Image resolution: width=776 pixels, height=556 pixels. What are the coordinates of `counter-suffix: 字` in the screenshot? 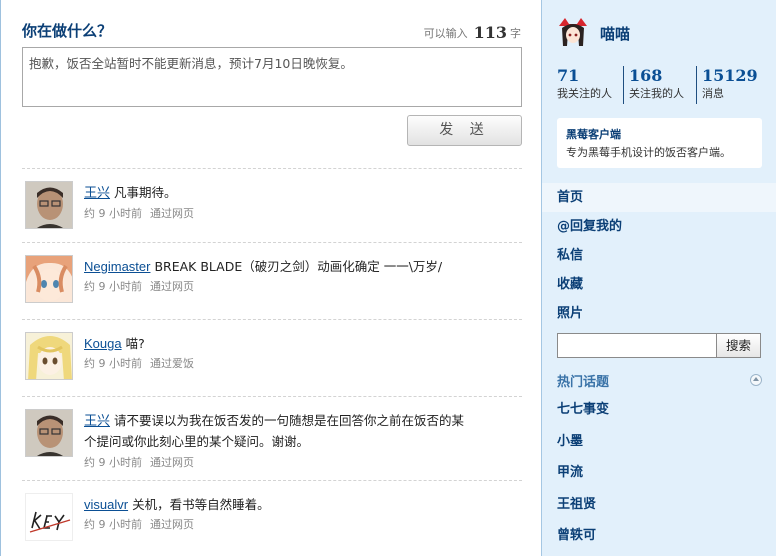 It's located at (515, 33).